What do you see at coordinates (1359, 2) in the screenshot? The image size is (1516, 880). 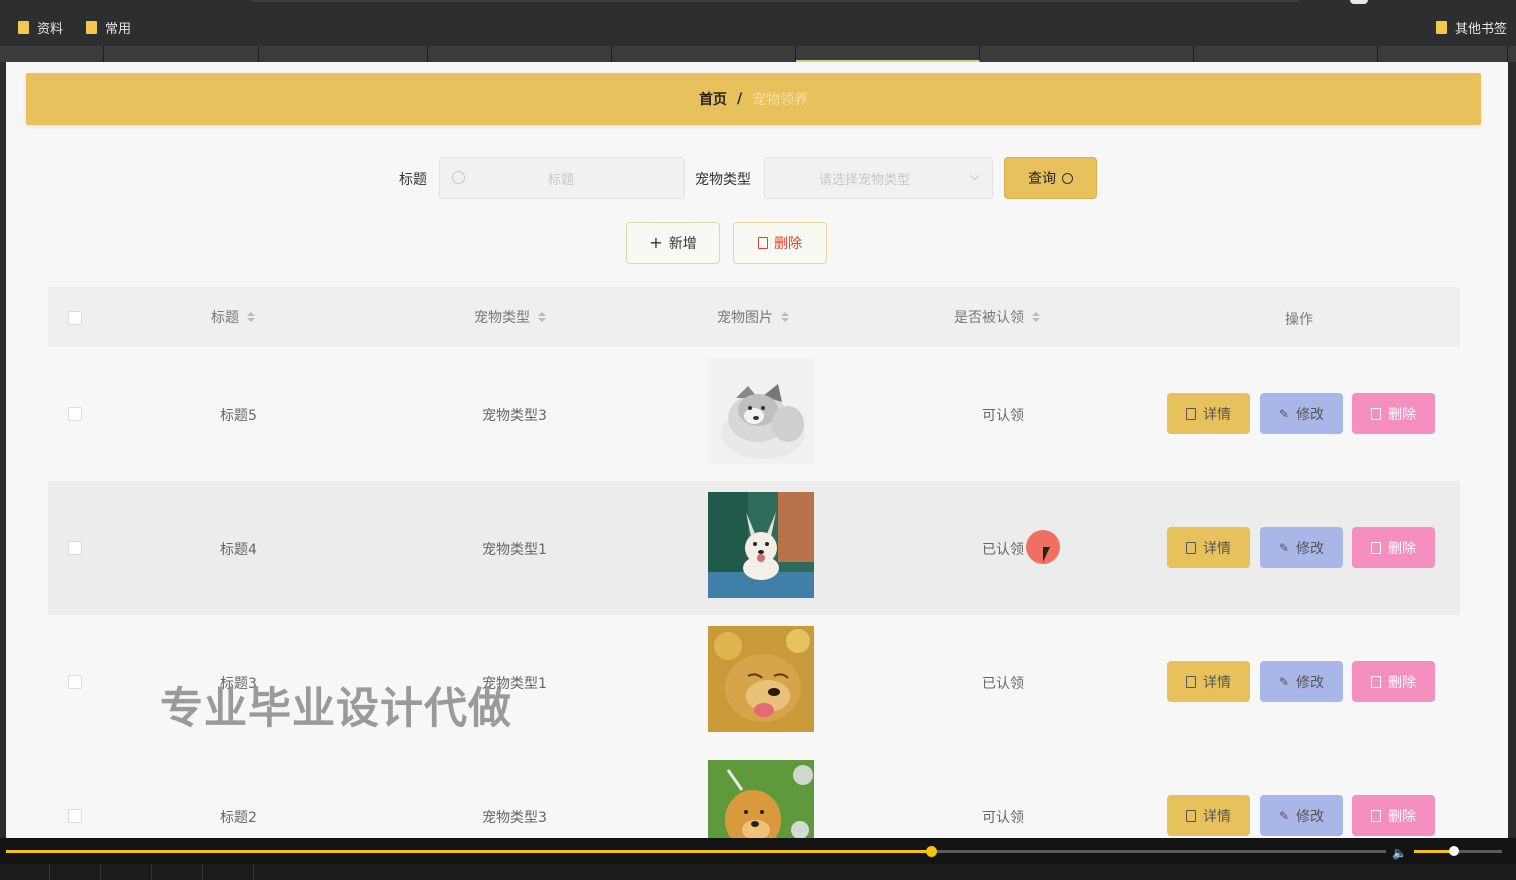 I see `profile-icon` at bounding box center [1359, 2].